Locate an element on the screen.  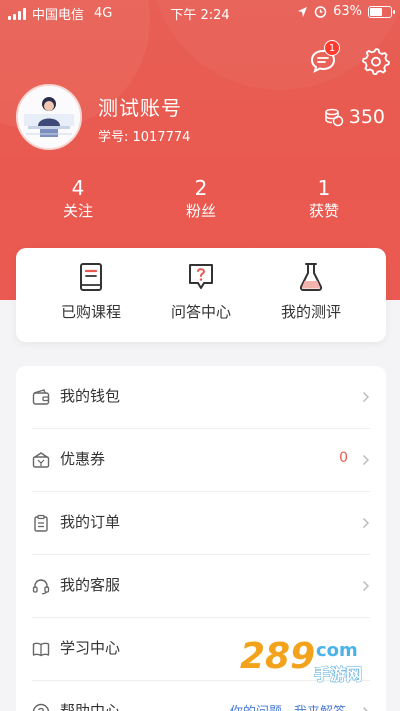
coupon-count: 0 is located at coordinates (343, 458).